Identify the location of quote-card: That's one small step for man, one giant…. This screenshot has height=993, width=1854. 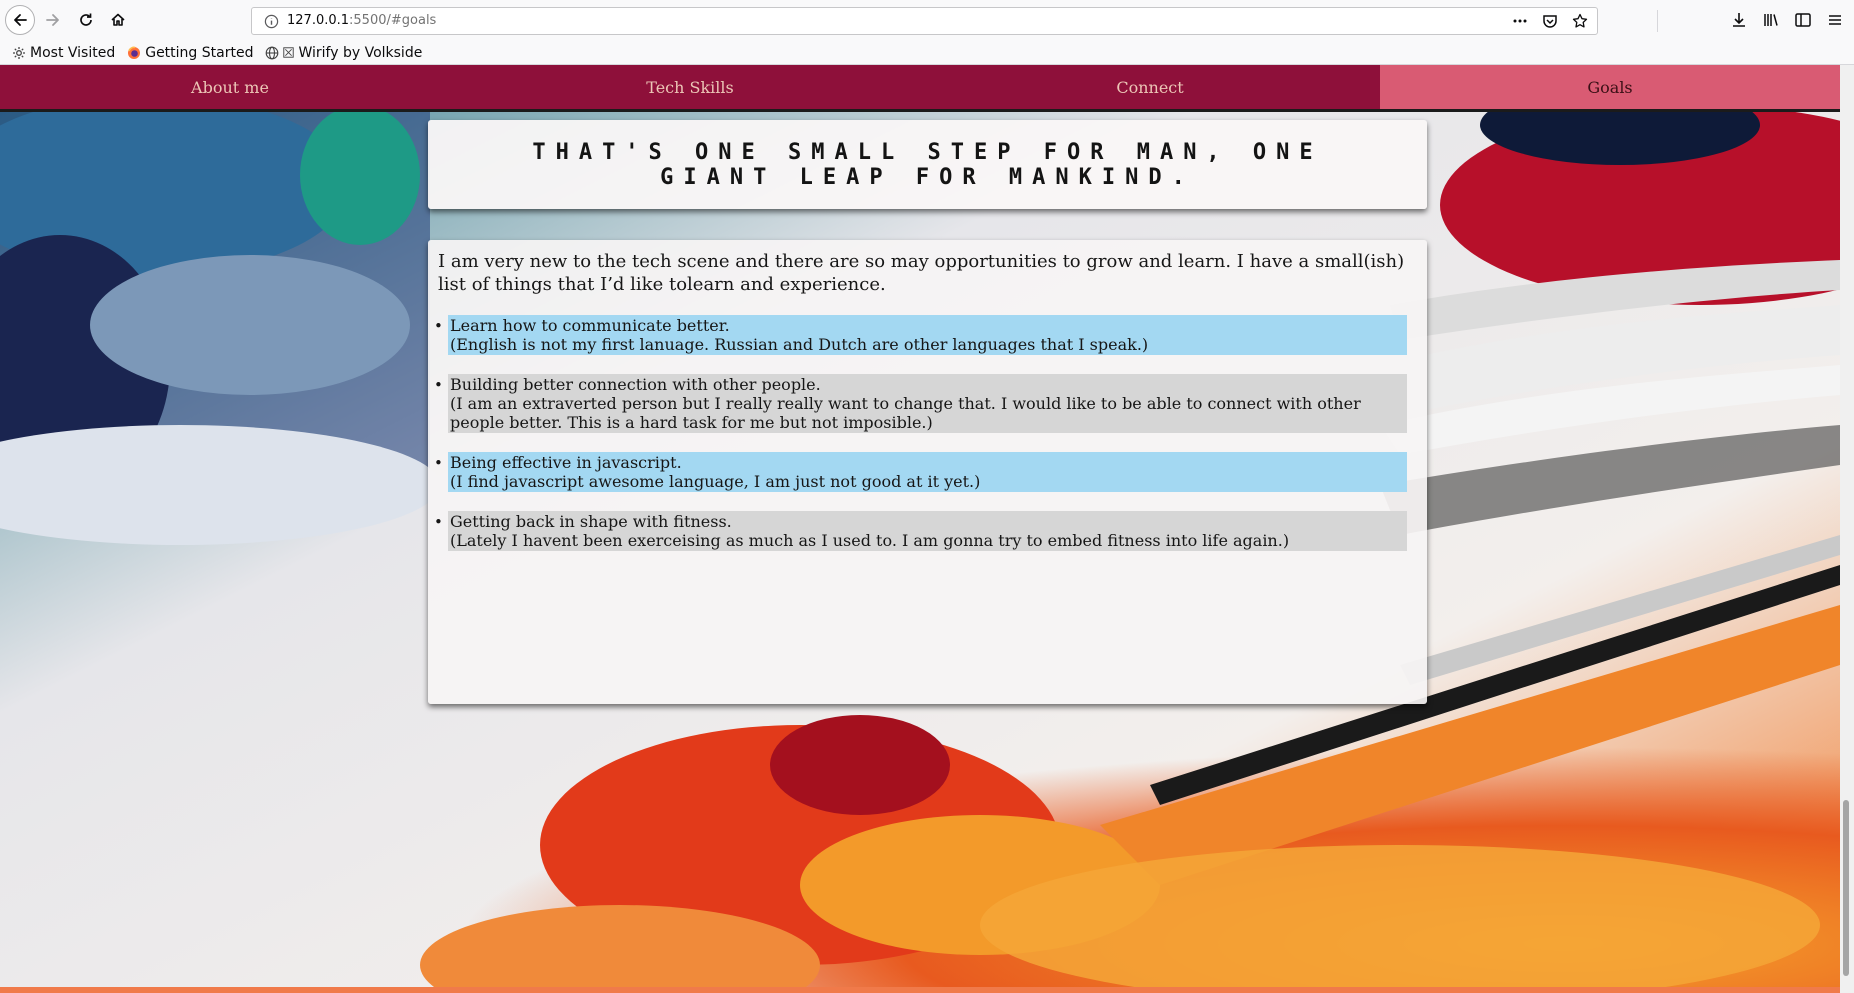
(927, 164).